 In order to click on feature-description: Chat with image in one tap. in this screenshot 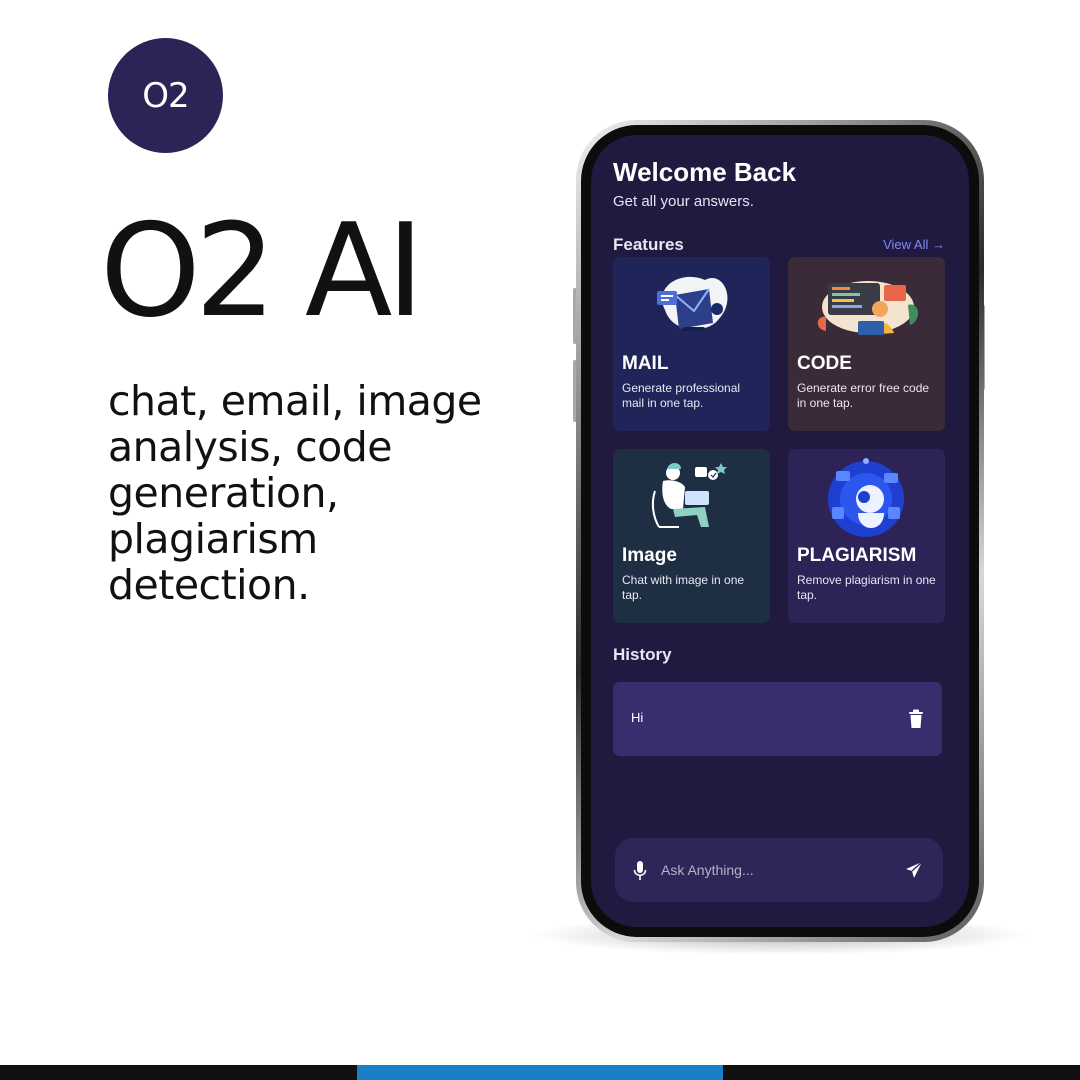, I will do `click(683, 587)`.